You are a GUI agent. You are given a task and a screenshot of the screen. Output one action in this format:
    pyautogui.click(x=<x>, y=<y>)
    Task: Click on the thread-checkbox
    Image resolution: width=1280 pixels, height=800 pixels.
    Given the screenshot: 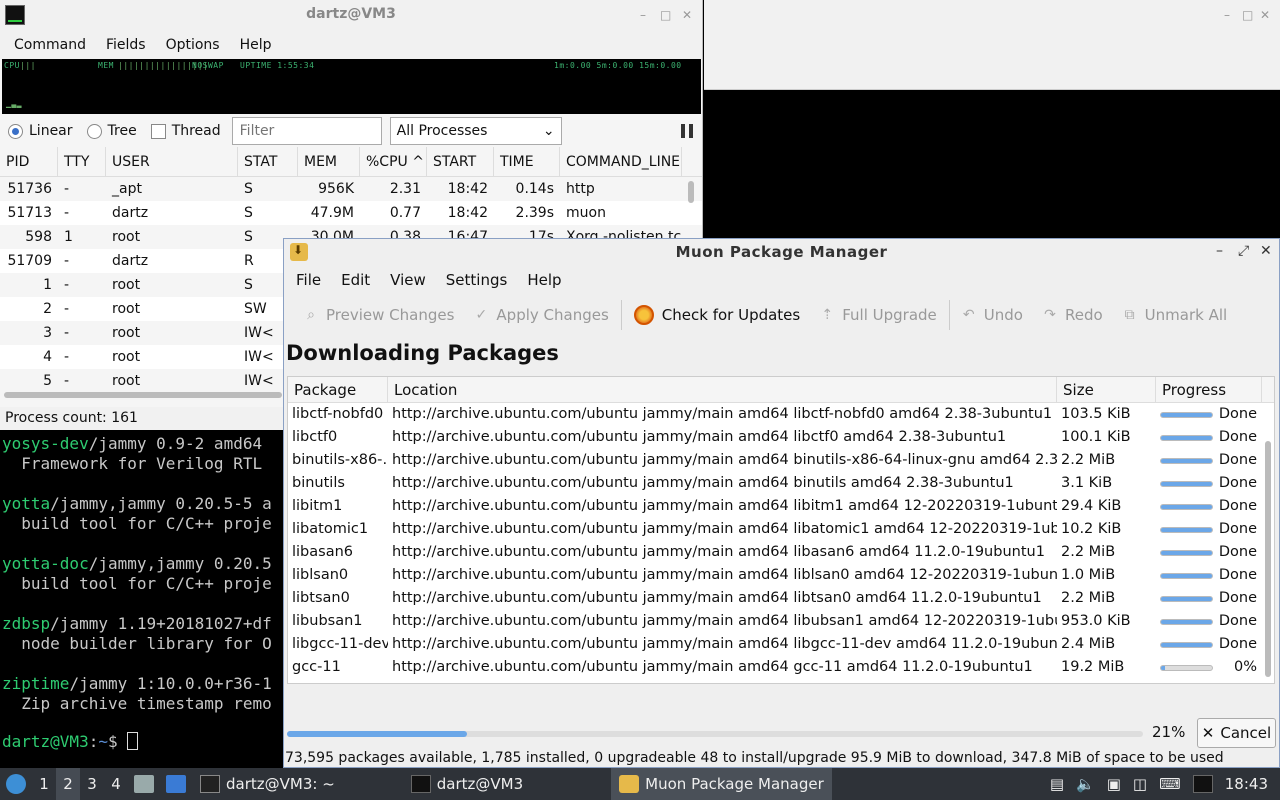 What is the action you would take?
    pyautogui.click(x=158, y=131)
    